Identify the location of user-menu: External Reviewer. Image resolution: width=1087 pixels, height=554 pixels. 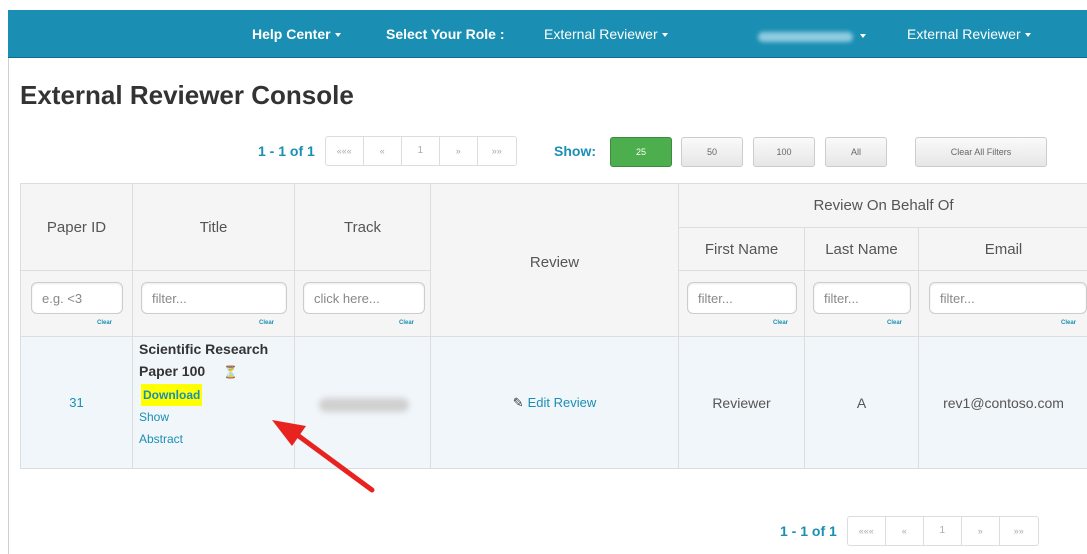
(969, 34).